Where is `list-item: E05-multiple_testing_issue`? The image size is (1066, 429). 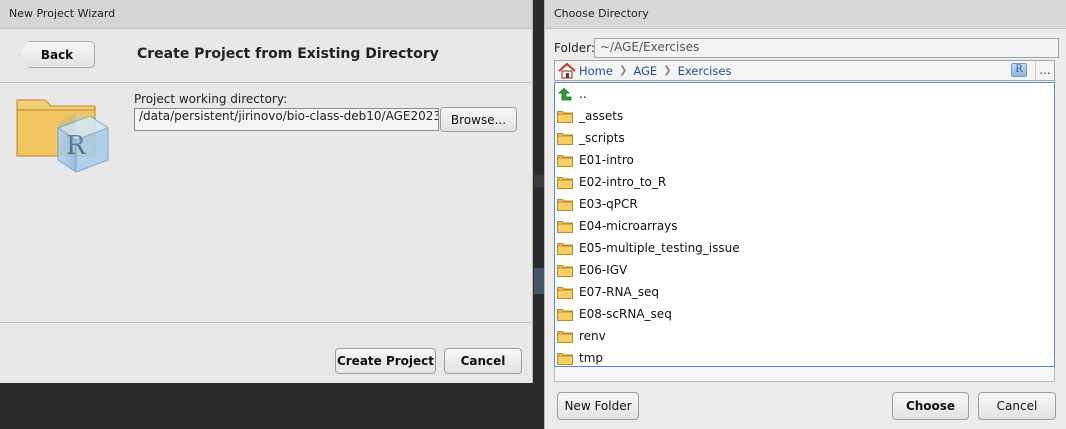 list-item: E05-multiple_testing_issue is located at coordinates (647, 248).